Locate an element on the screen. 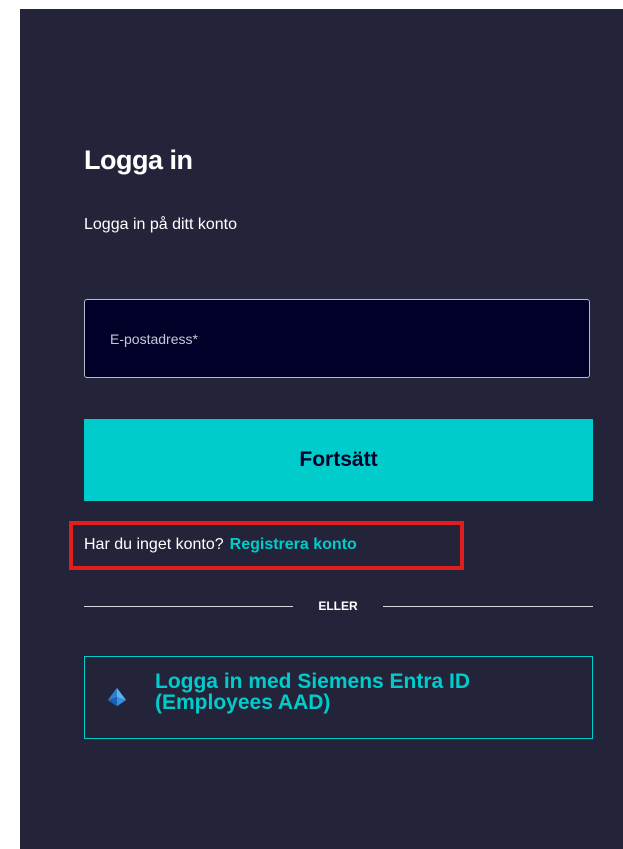 The width and height of the screenshot is (623, 849). page-subtitle: Logga in på ditt konto is located at coordinates (161, 224).